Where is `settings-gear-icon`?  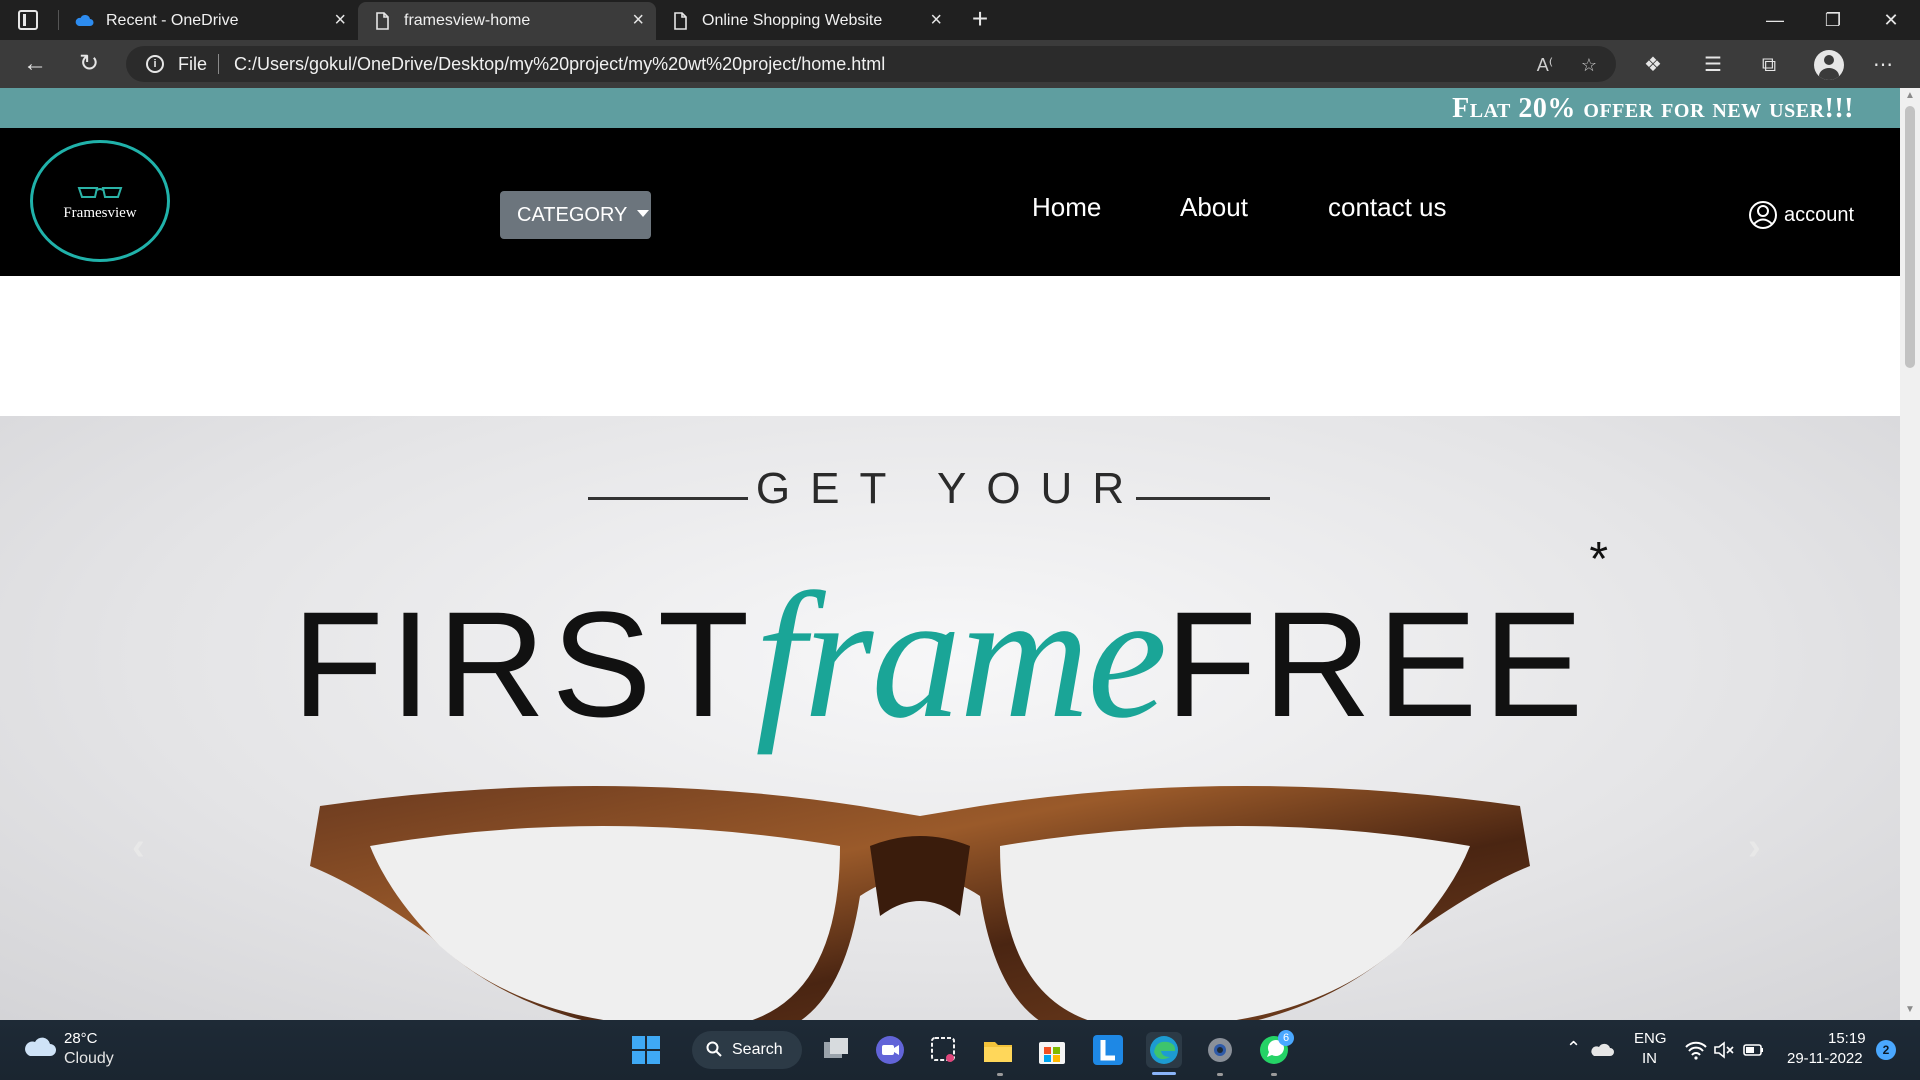 settings-gear-icon is located at coordinates (1220, 1050).